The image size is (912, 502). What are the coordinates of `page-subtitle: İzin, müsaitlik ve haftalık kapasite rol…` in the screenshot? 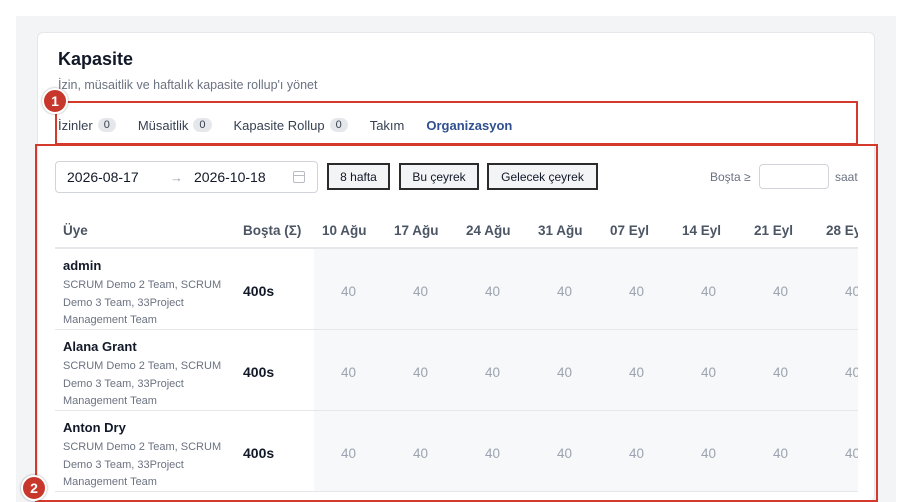 It's located at (188, 85).